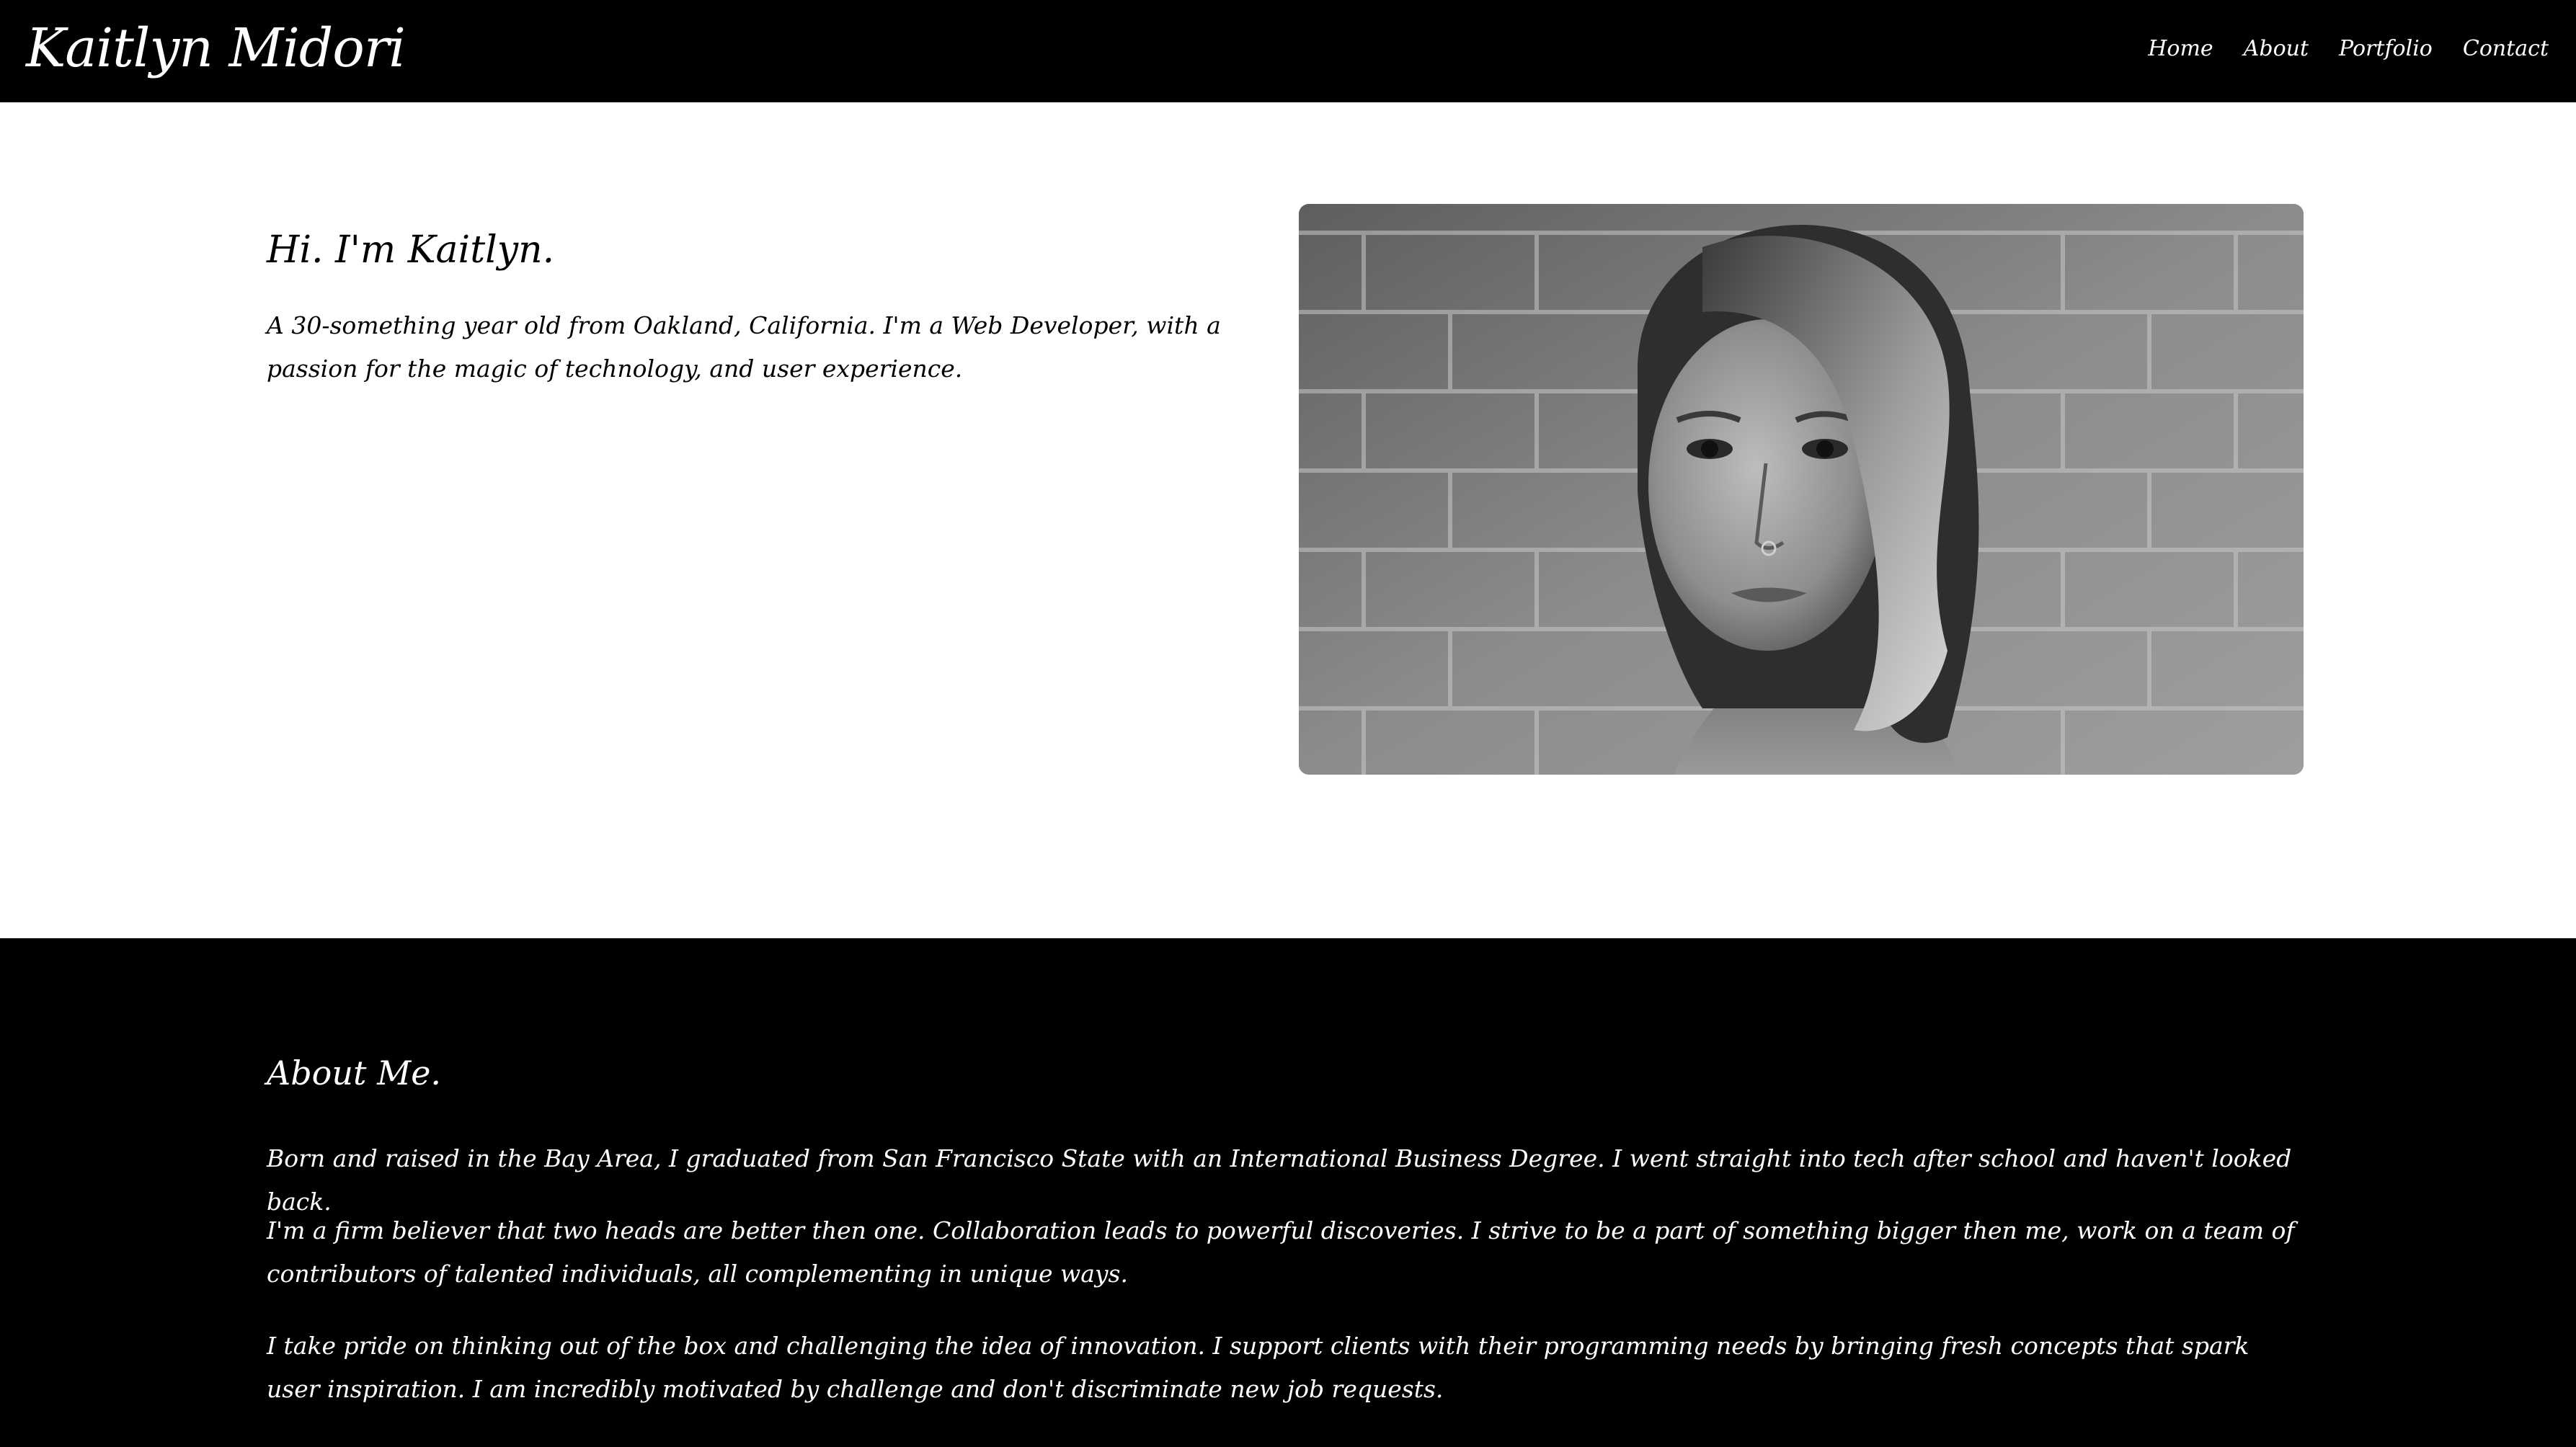 Image resolution: width=2576 pixels, height=1447 pixels. What do you see at coordinates (411, 250) in the screenshot?
I see `hero-title: Hi. I'm Kaitlyn.` at bounding box center [411, 250].